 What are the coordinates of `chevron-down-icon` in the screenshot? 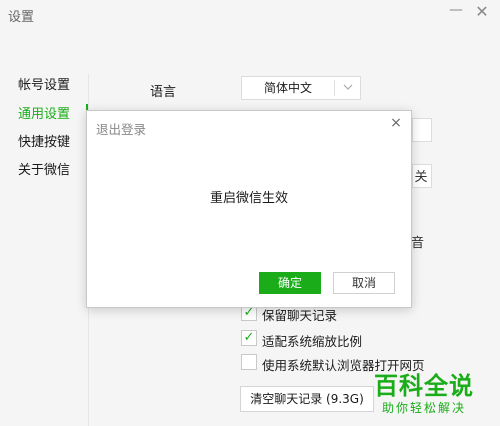 It's located at (348, 88).